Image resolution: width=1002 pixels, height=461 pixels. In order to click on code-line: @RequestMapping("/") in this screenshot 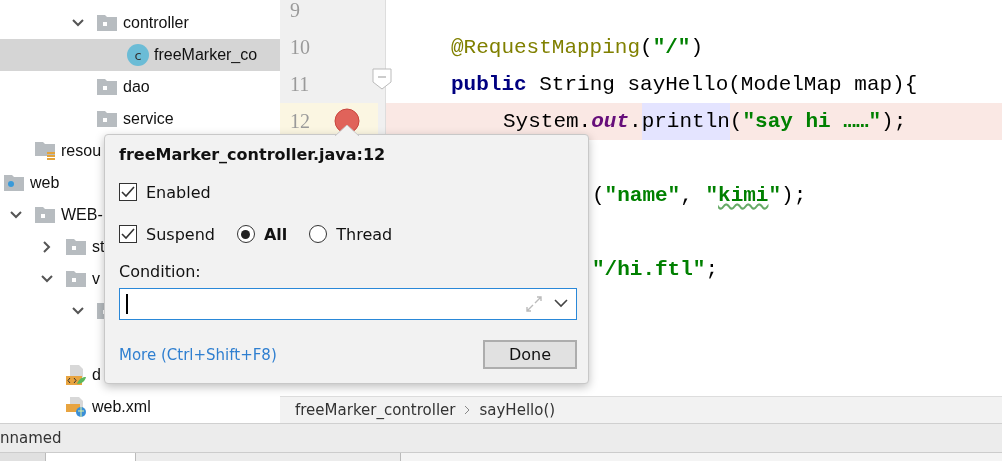, I will do `click(577, 48)`.